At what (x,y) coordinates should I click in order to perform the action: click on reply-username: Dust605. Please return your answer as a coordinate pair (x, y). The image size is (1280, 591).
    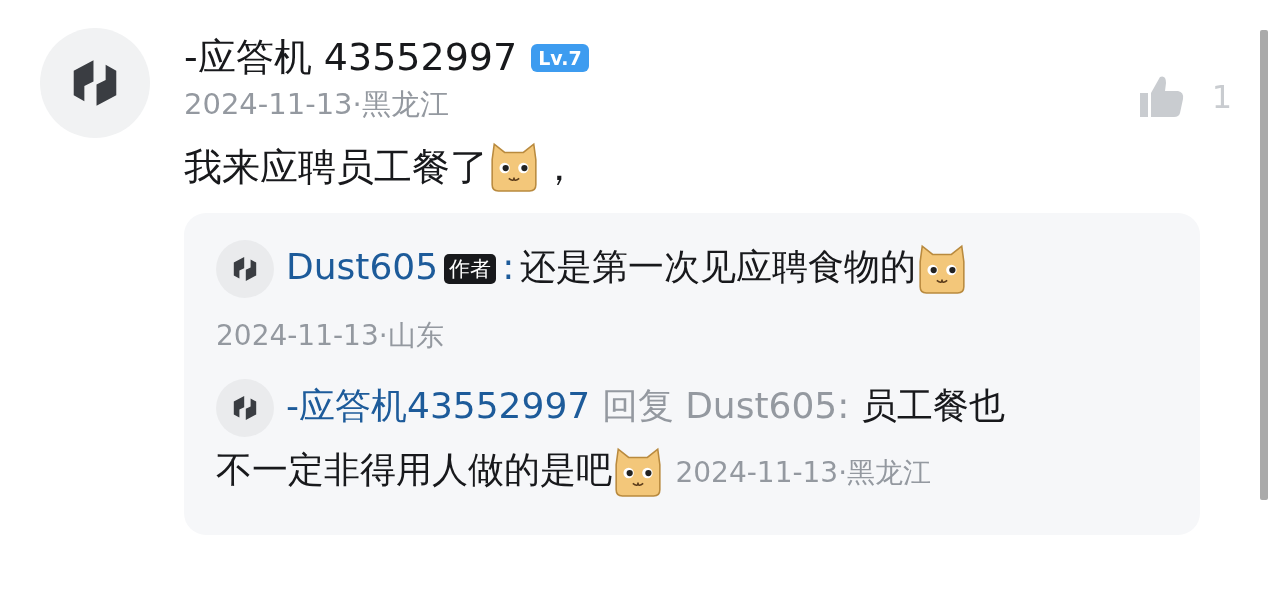
    Looking at the image, I should click on (362, 266).